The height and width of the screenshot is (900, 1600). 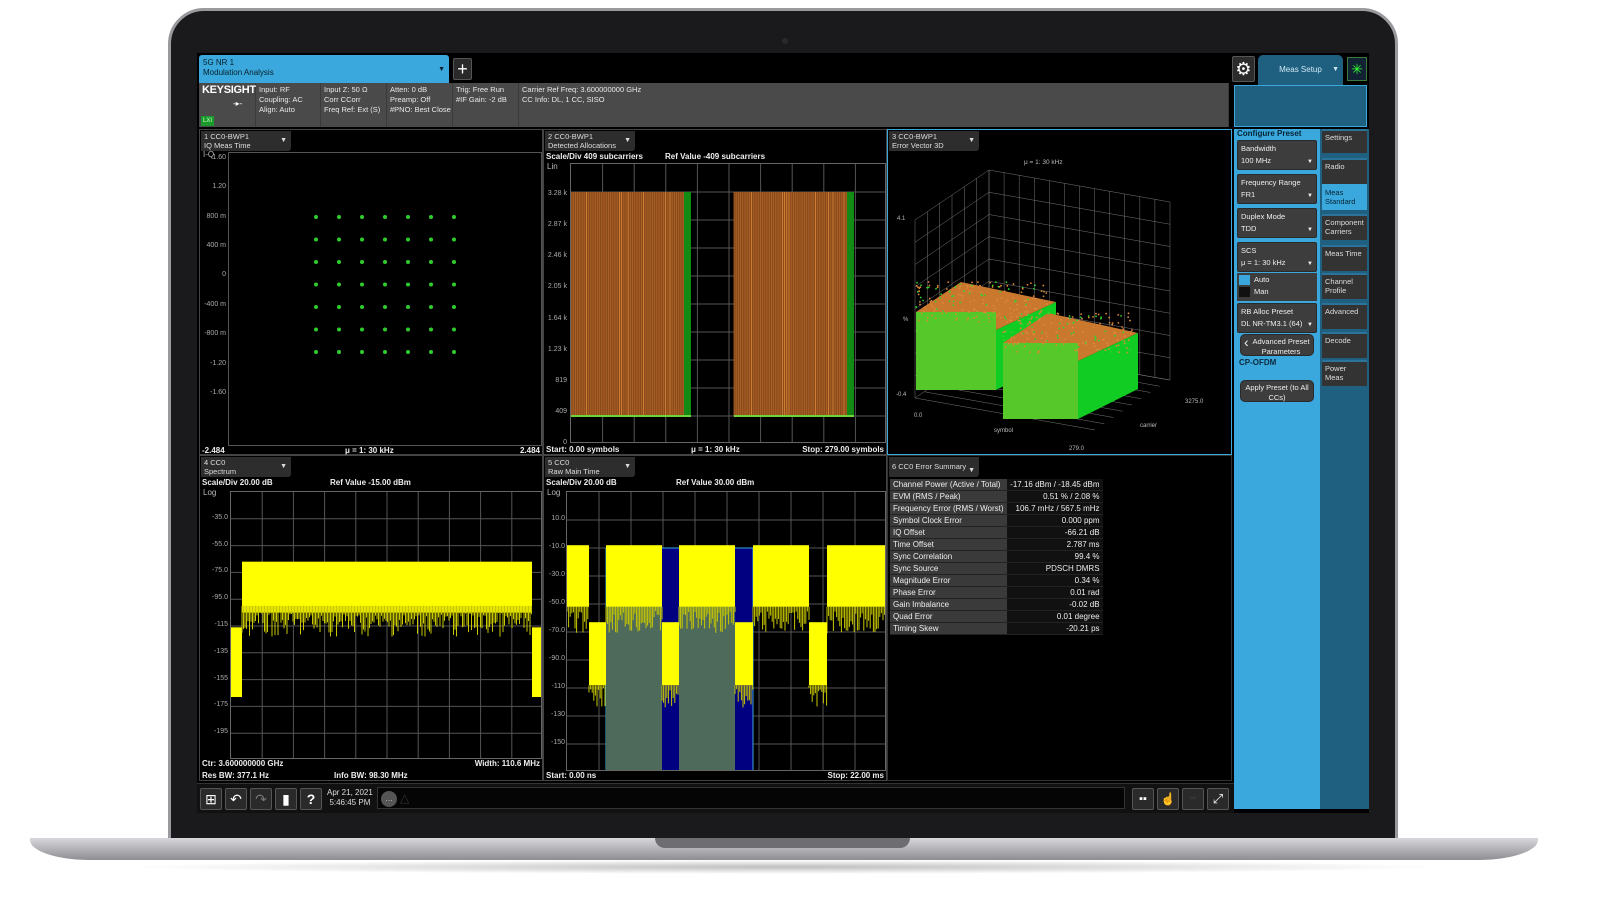 What do you see at coordinates (1277, 189) in the screenshot?
I see `frequency-range-select: Frequency Range FR1 ▼` at bounding box center [1277, 189].